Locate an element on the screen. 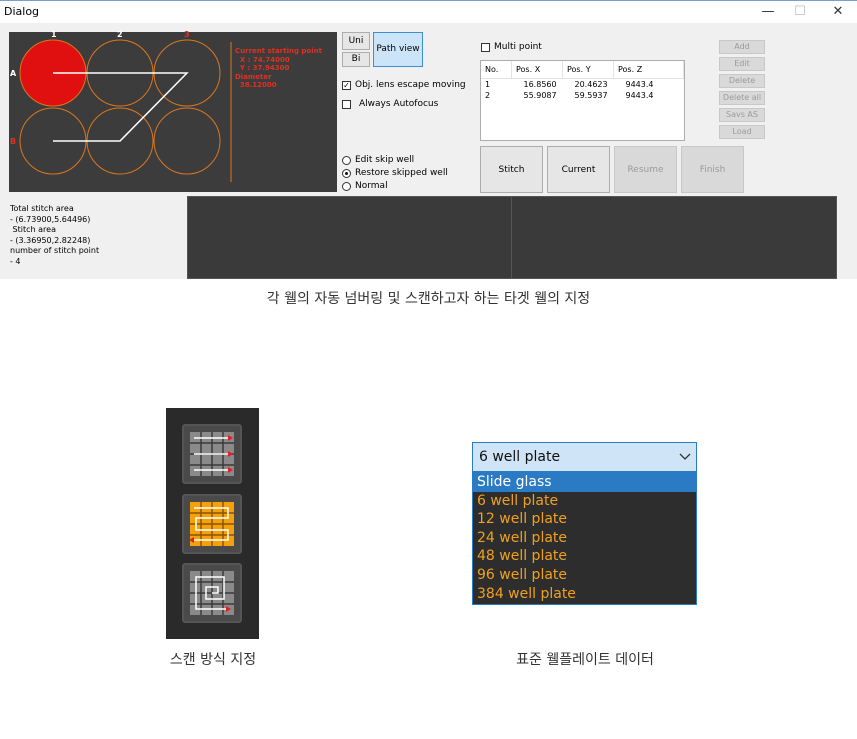 Image resolution: width=857 pixels, height=739 pixels. uni-button: Uni is located at coordinates (356, 41).